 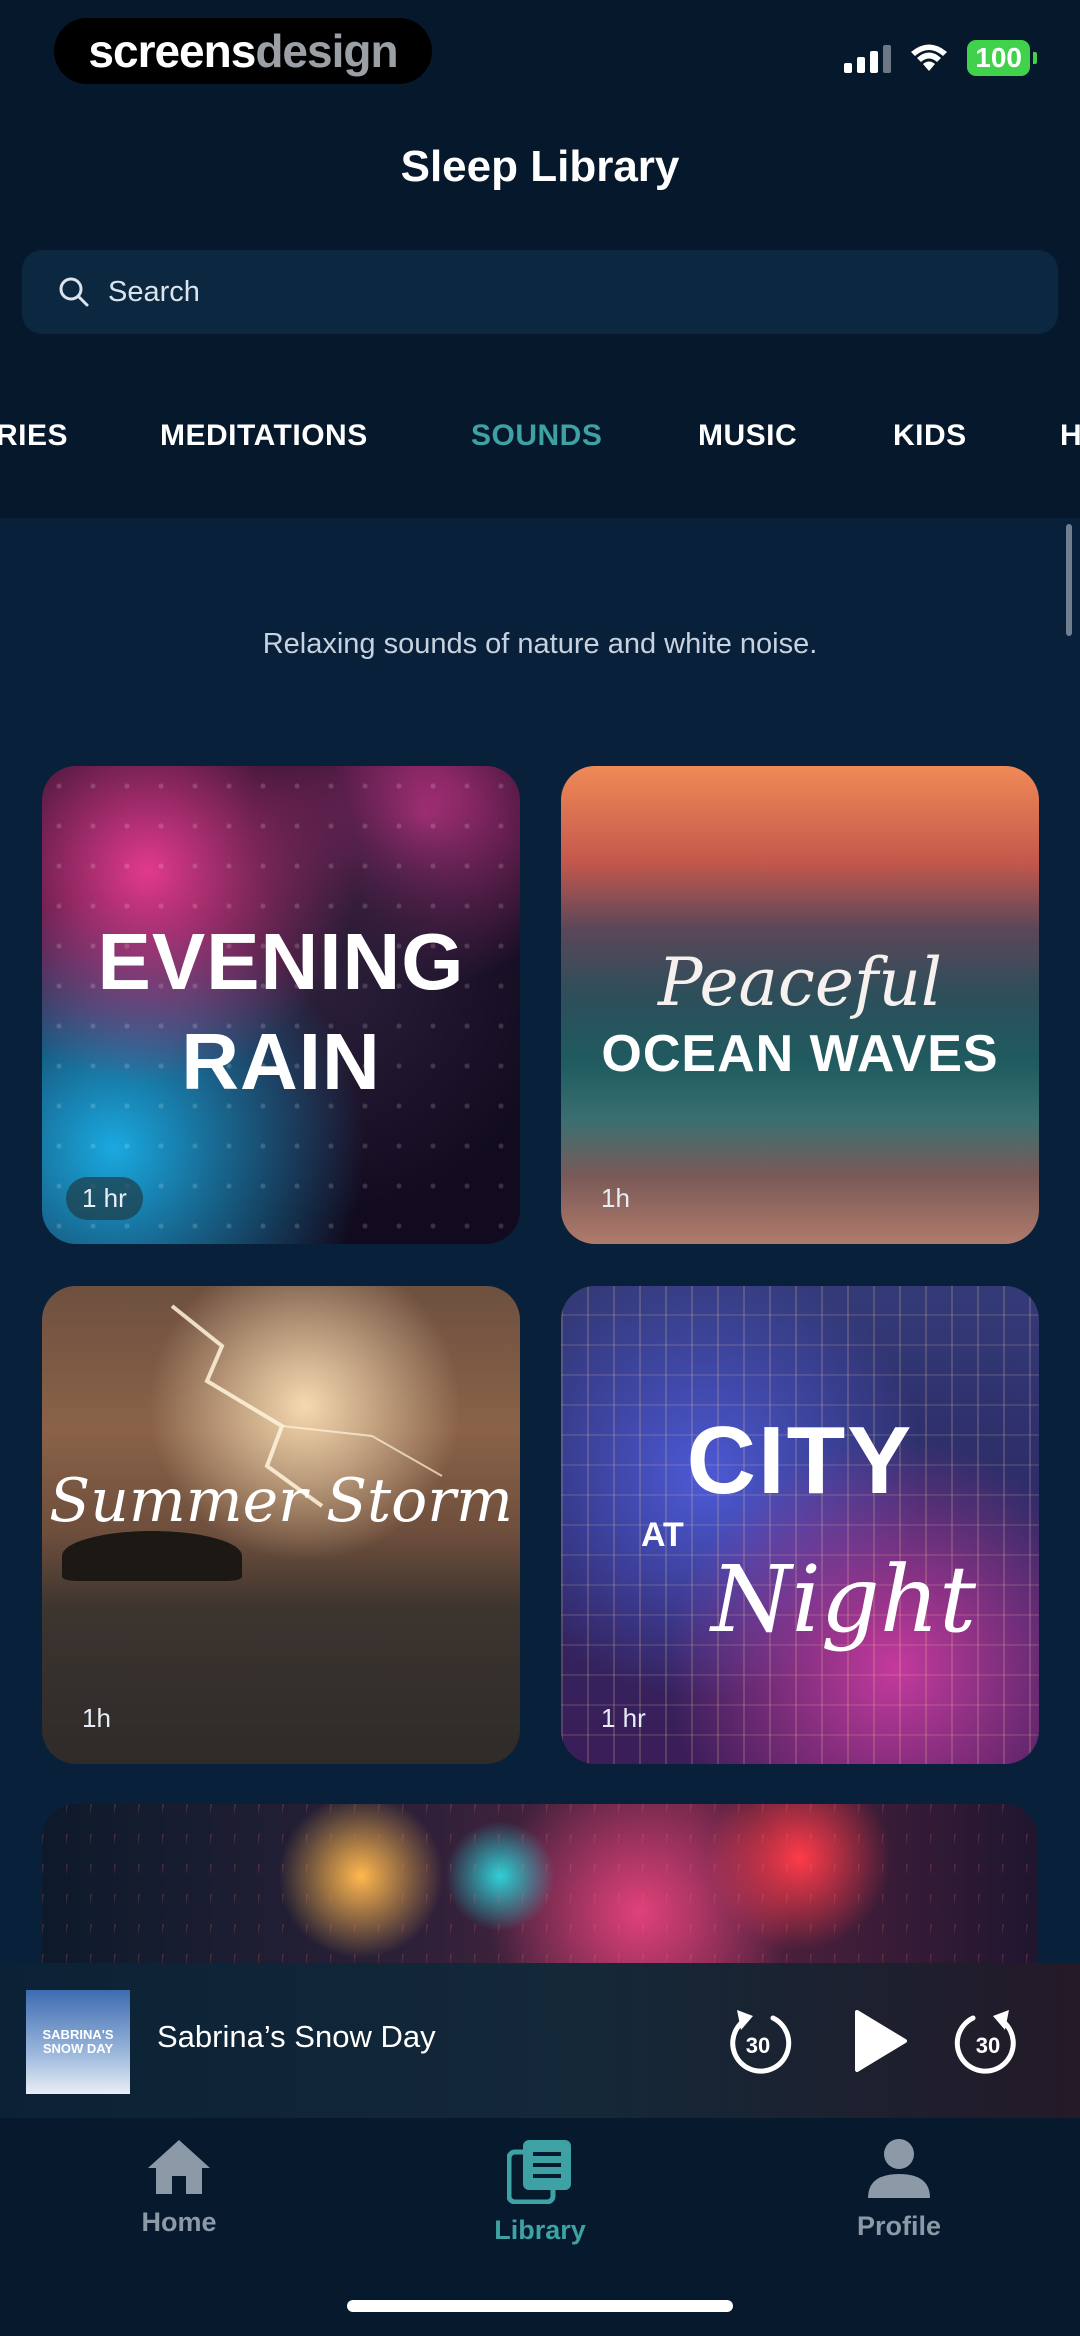 I want to click on tab-bar-home: Home, so click(x=179, y=2188).